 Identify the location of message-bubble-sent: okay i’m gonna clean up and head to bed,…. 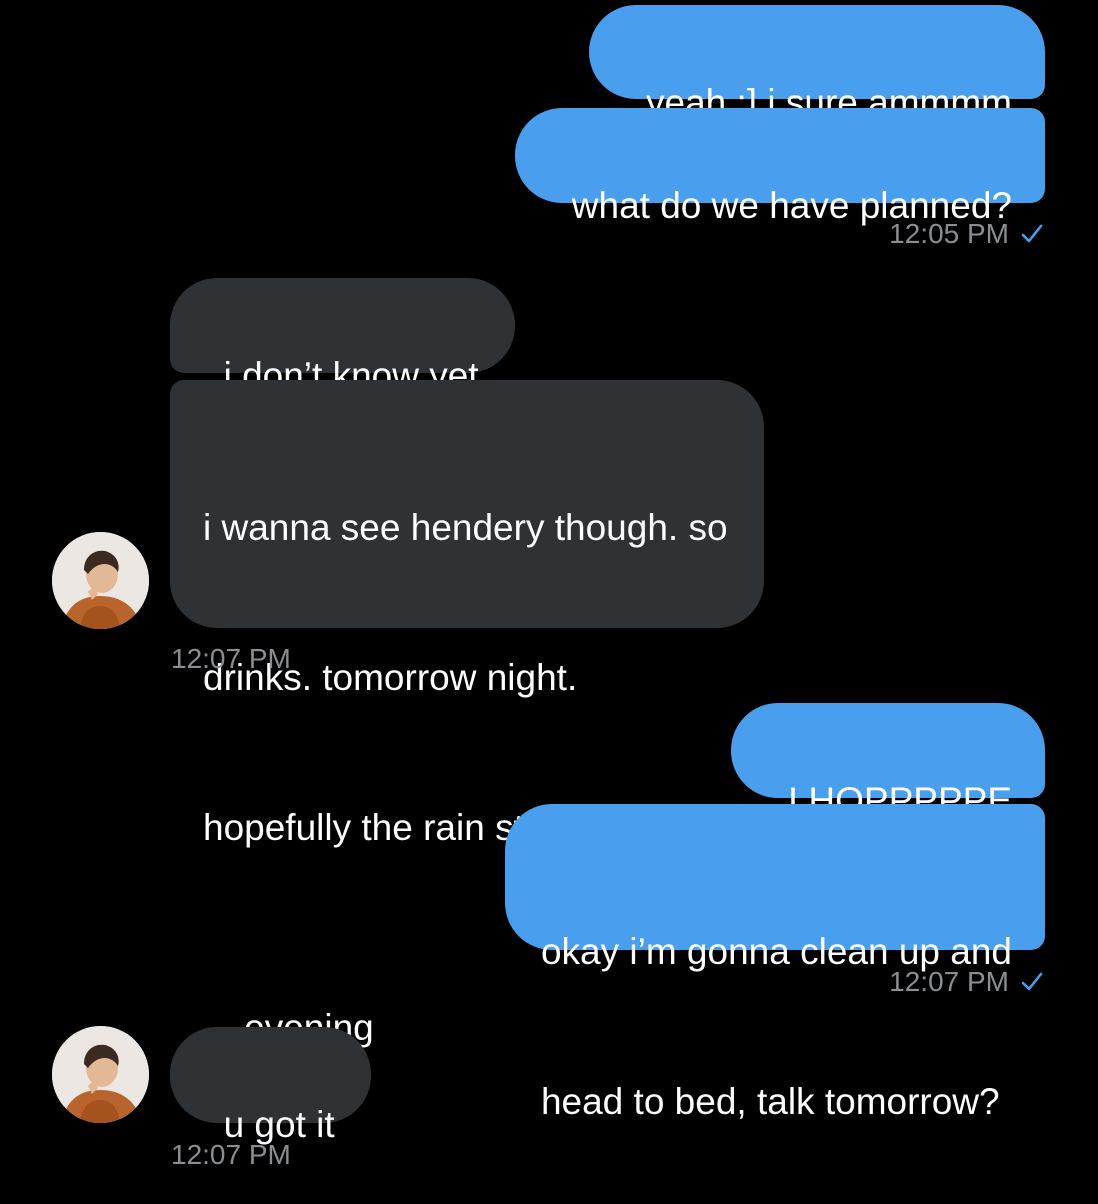
(774, 963).